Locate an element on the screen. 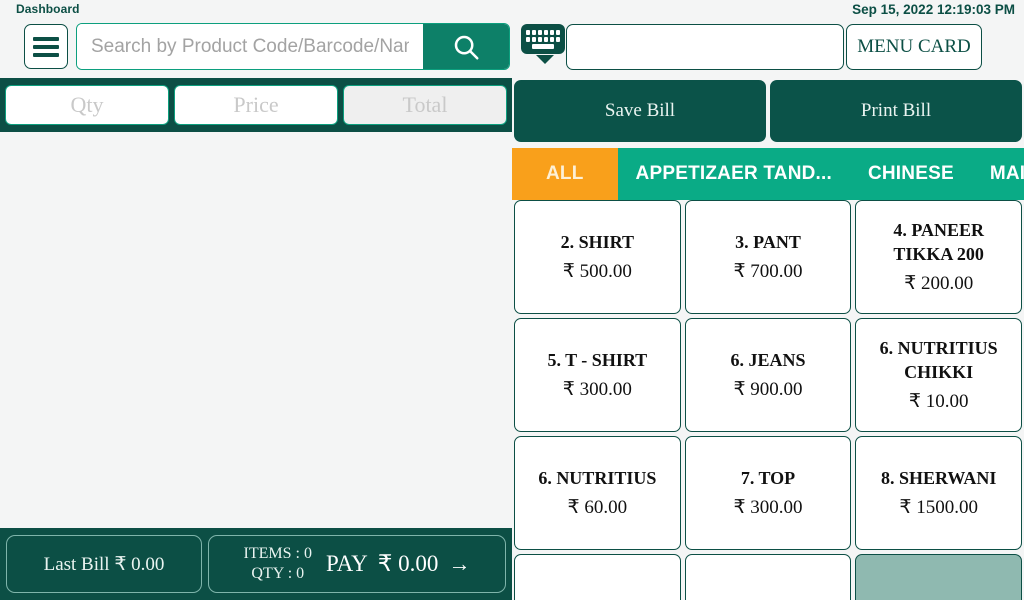 Image resolution: width=1024 pixels, height=600 pixels. qty-field: Qty is located at coordinates (87, 105).